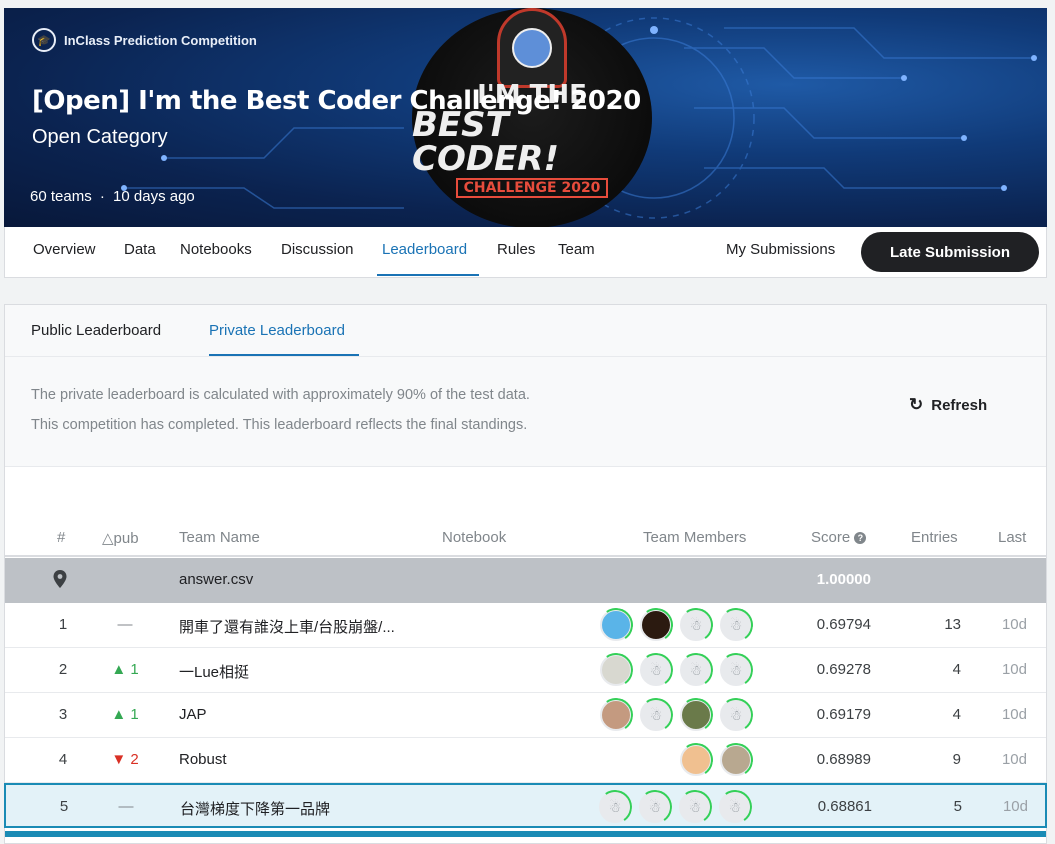 This screenshot has height=844, width=1055. Describe the element at coordinates (203, 759) in the screenshot. I see `row-team-name: Robust` at that location.